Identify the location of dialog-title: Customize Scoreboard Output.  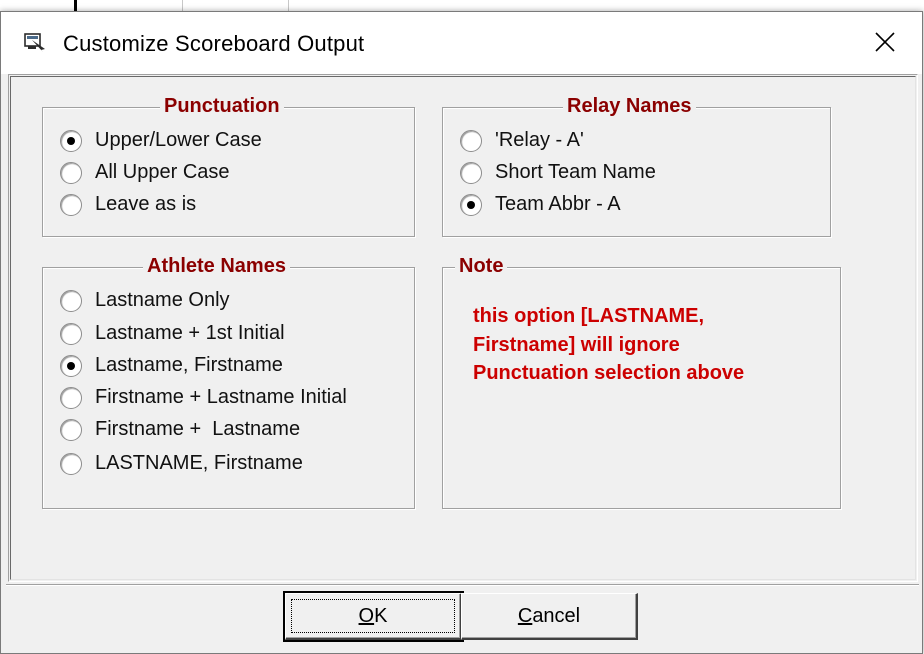
(214, 43).